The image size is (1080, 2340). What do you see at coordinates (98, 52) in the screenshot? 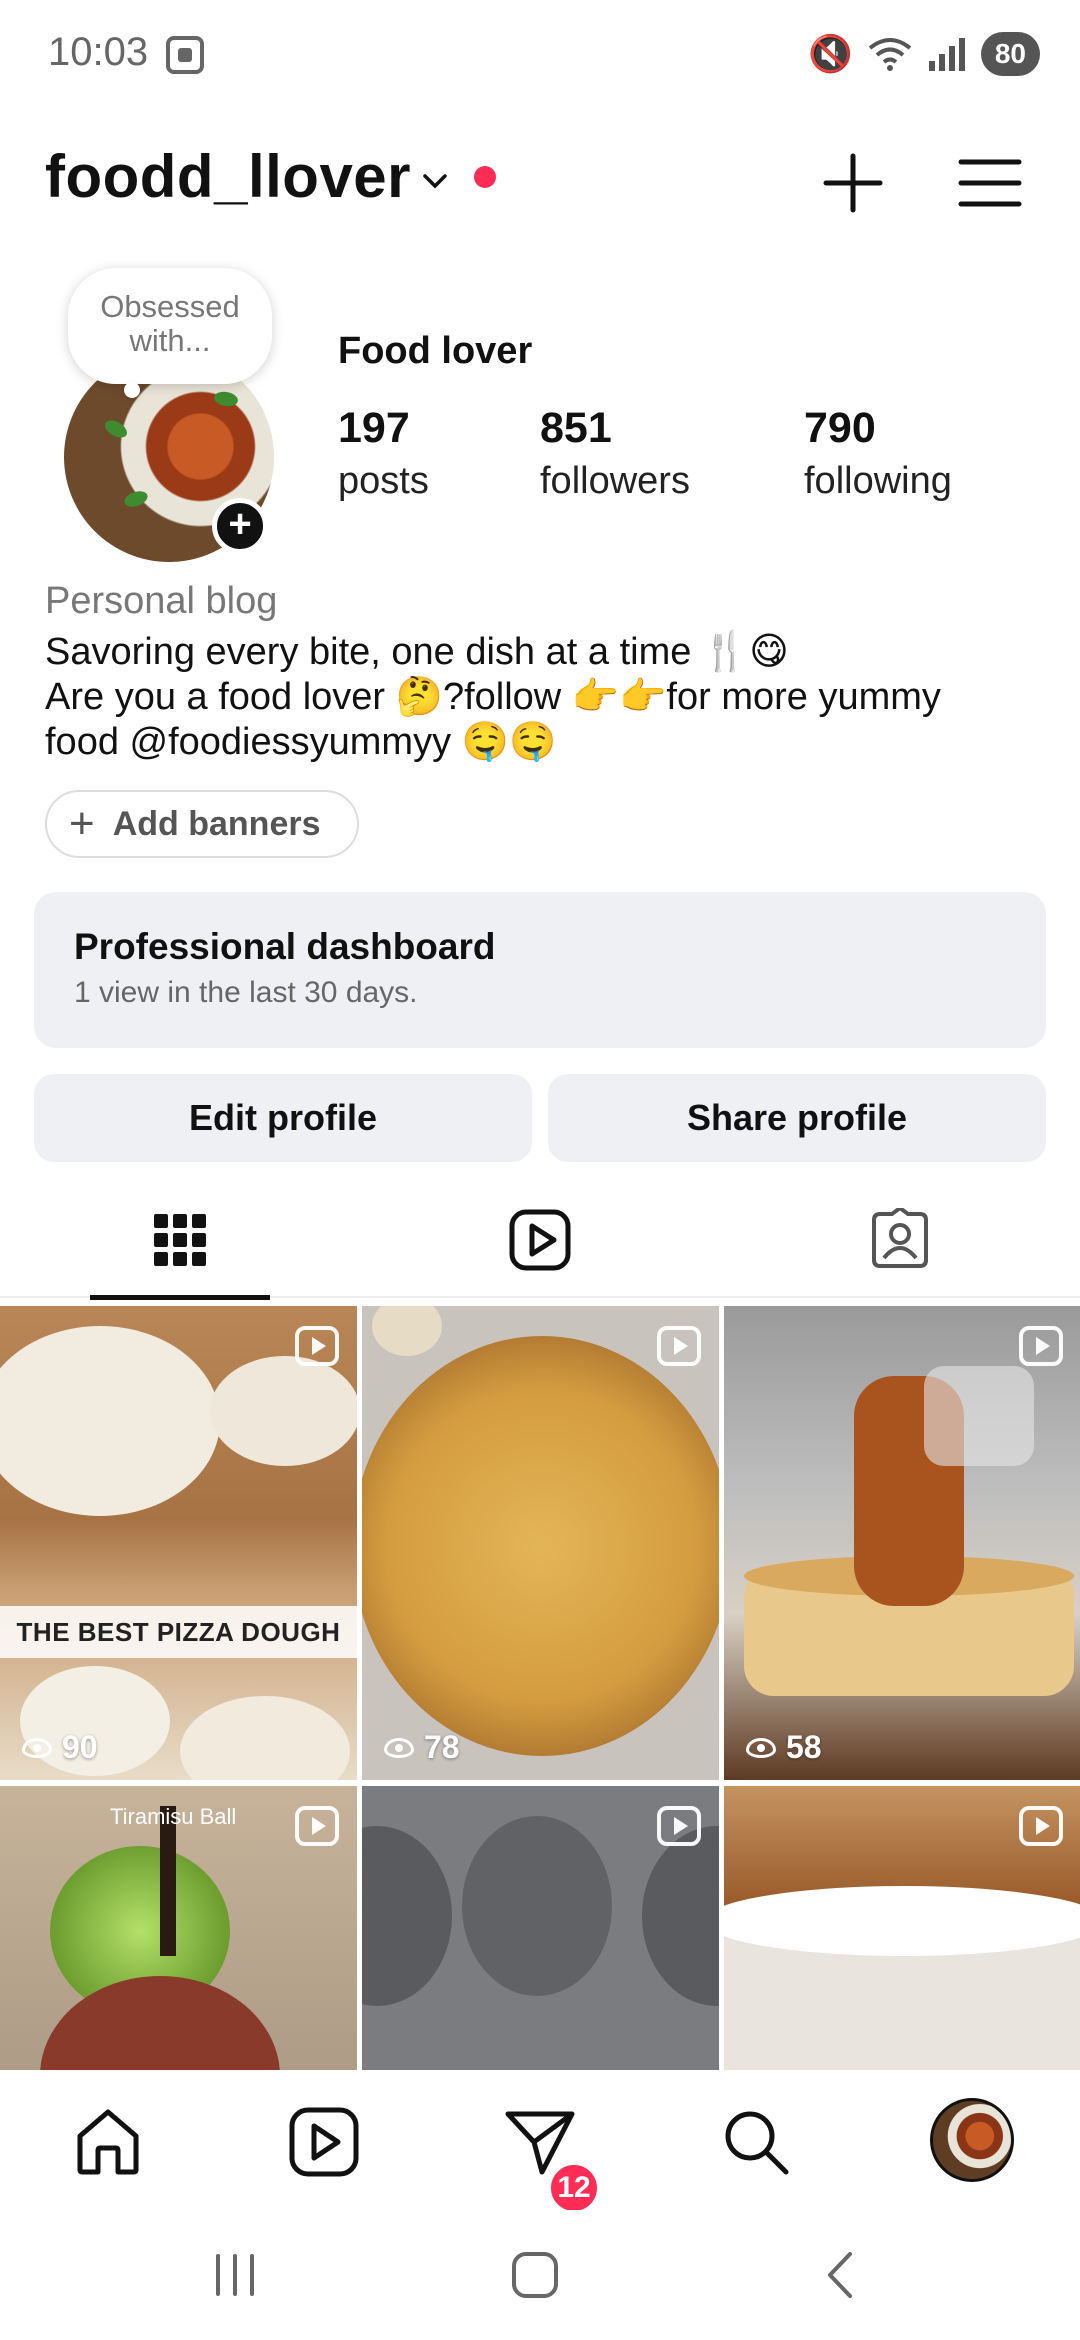
I see `status-time: 10:03` at bounding box center [98, 52].